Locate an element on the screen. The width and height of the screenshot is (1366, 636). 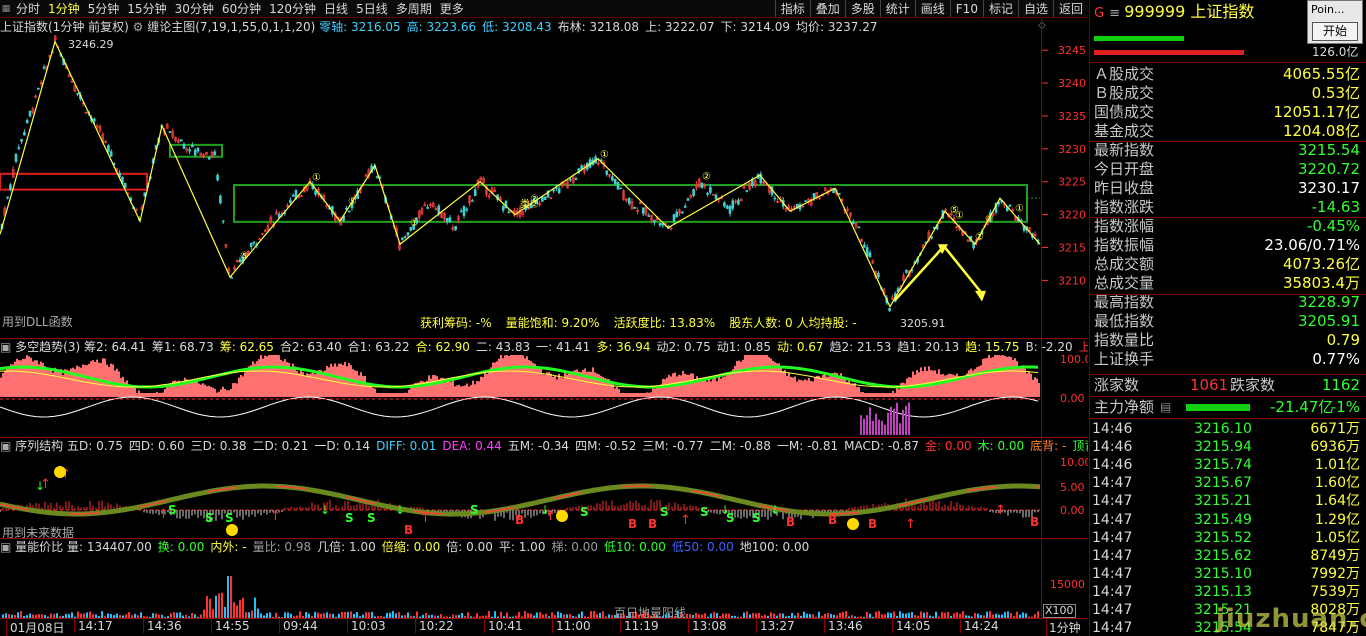
period-tab: 更多 is located at coordinates (452, 8).